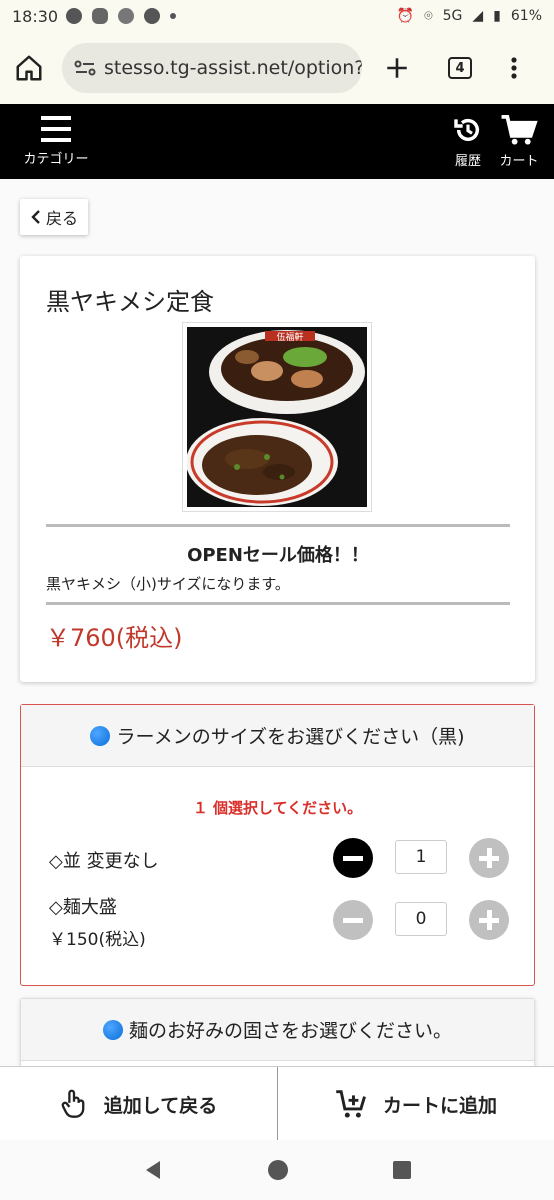 Image resolution: width=554 pixels, height=1200 pixels. I want to click on url-field: stesso.tg-assist.net/option?, so click(212, 68).